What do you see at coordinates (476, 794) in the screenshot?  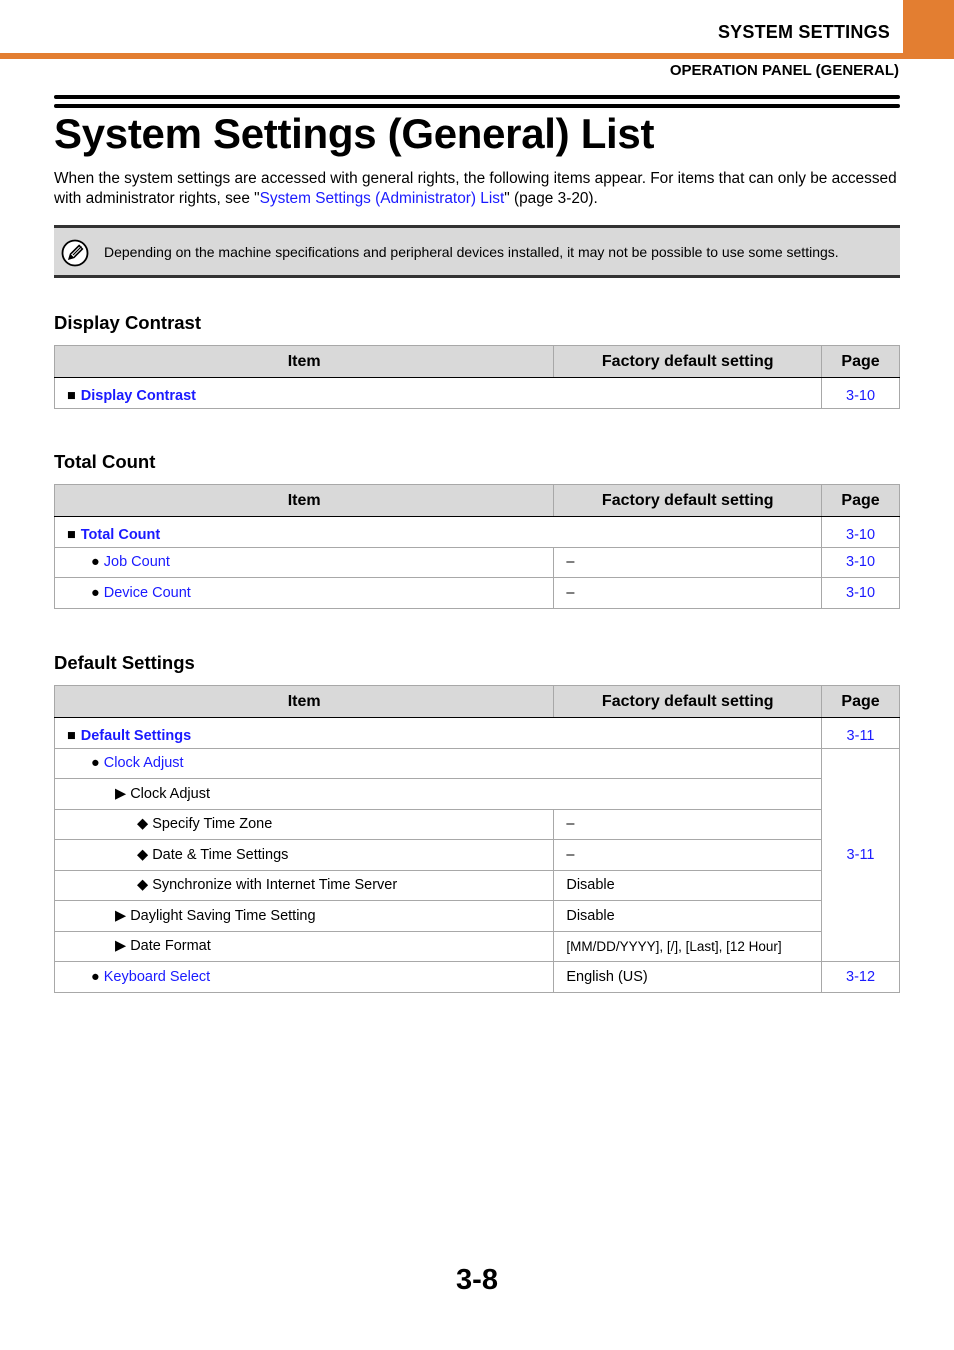 I see `table-row: ▶ Clock Adjust` at bounding box center [476, 794].